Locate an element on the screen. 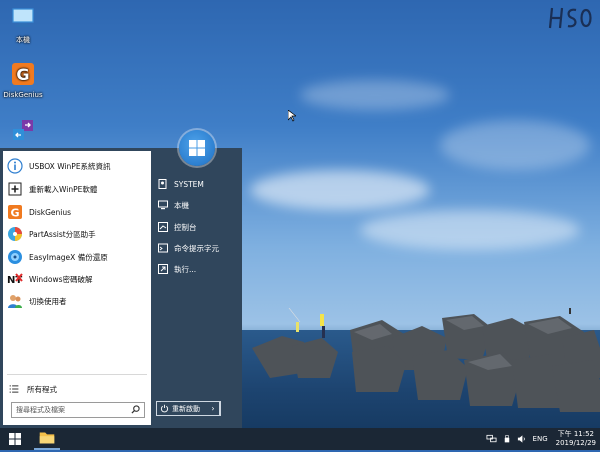 The width and height of the screenshot is (600, 452). windows-logo-orb is located at coordinates (197, 148).